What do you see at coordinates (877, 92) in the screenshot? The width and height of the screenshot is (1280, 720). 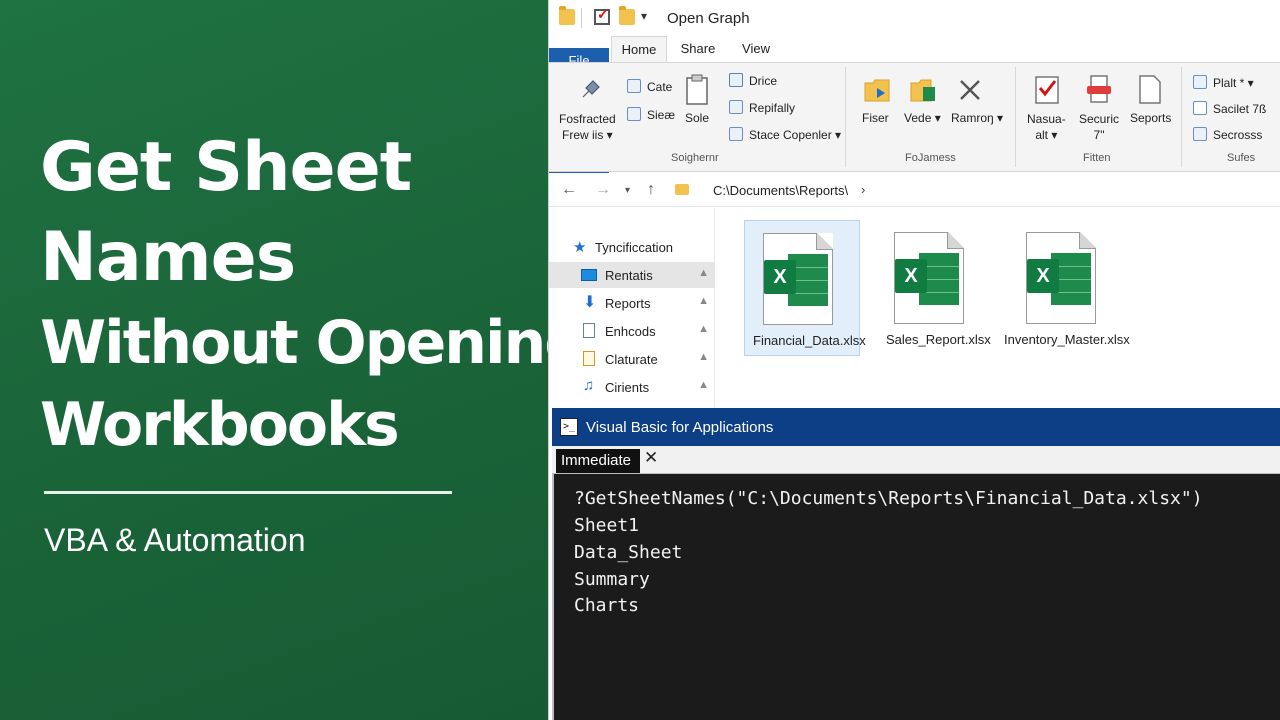 I see `new-folder-large-icon` at bounding box center [877, 92].